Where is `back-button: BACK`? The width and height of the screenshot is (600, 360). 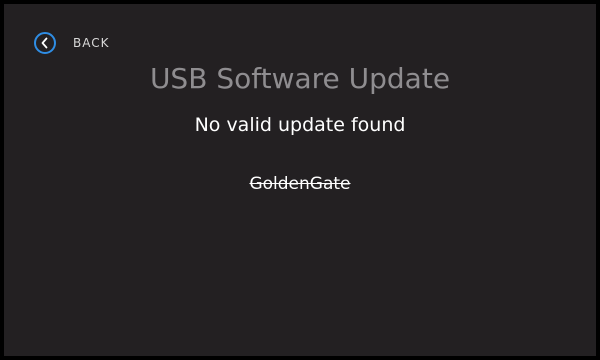
back-button: BACK is located at coordinates (71, 43).